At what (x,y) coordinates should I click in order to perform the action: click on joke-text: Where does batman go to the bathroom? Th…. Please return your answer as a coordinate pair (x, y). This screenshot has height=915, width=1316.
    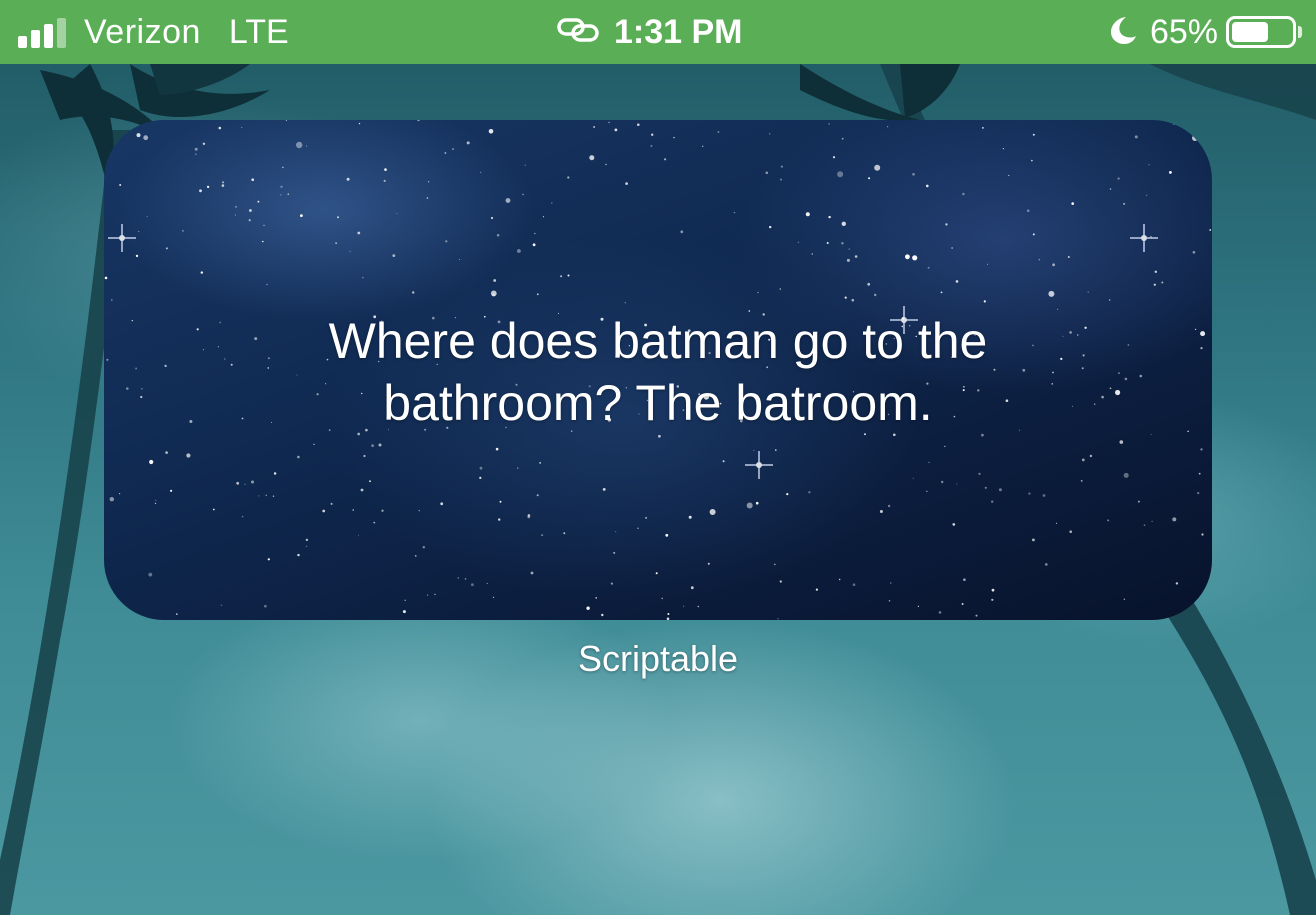
    Looking at the image, I should click on (658, 372).